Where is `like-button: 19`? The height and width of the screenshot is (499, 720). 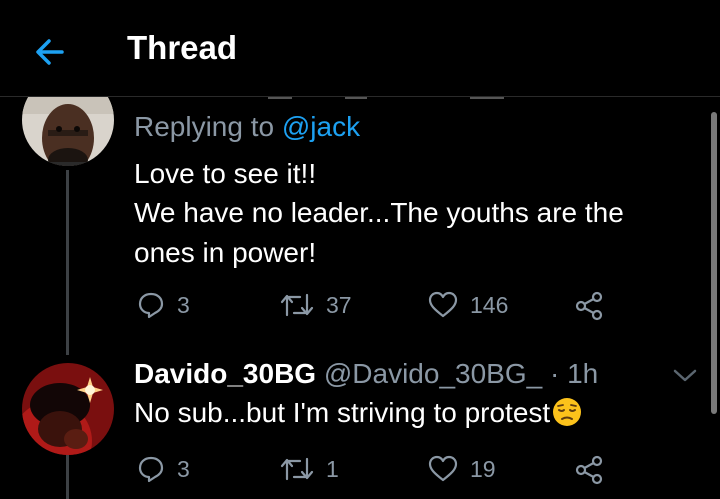 like-button: 19 is located at coordinates (462, 469).